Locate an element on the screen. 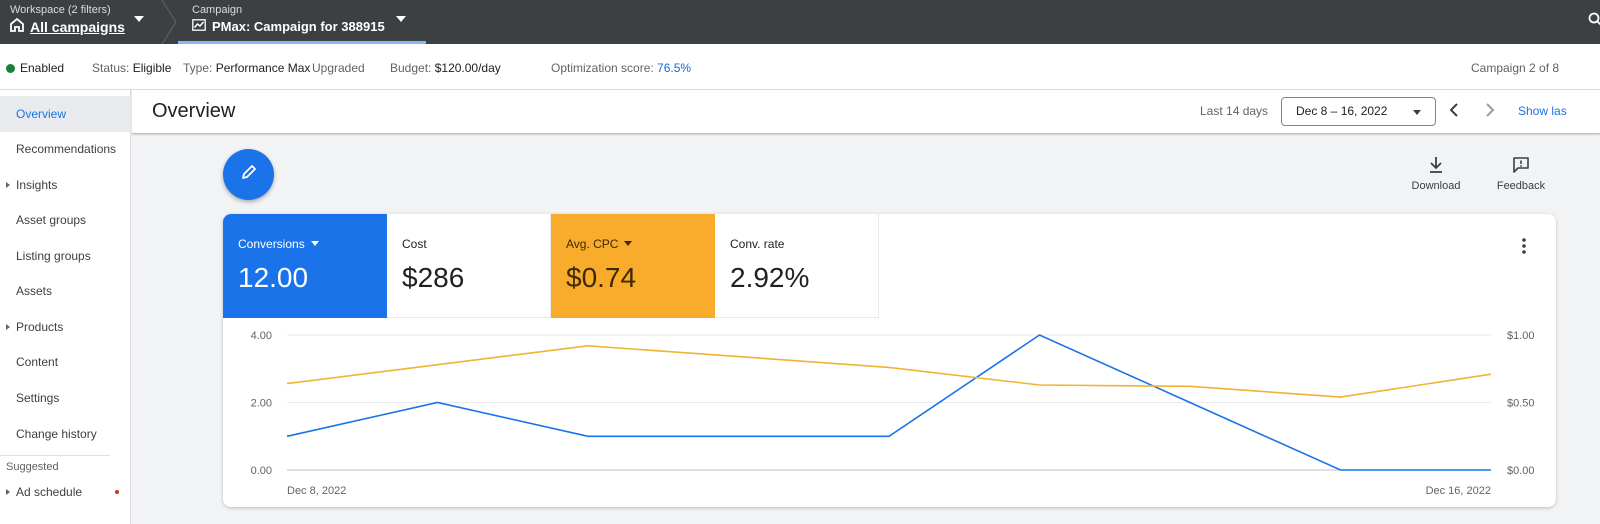  metric-conv-rate: Conv. rate 2.92% is located at coordinates (797, 266).